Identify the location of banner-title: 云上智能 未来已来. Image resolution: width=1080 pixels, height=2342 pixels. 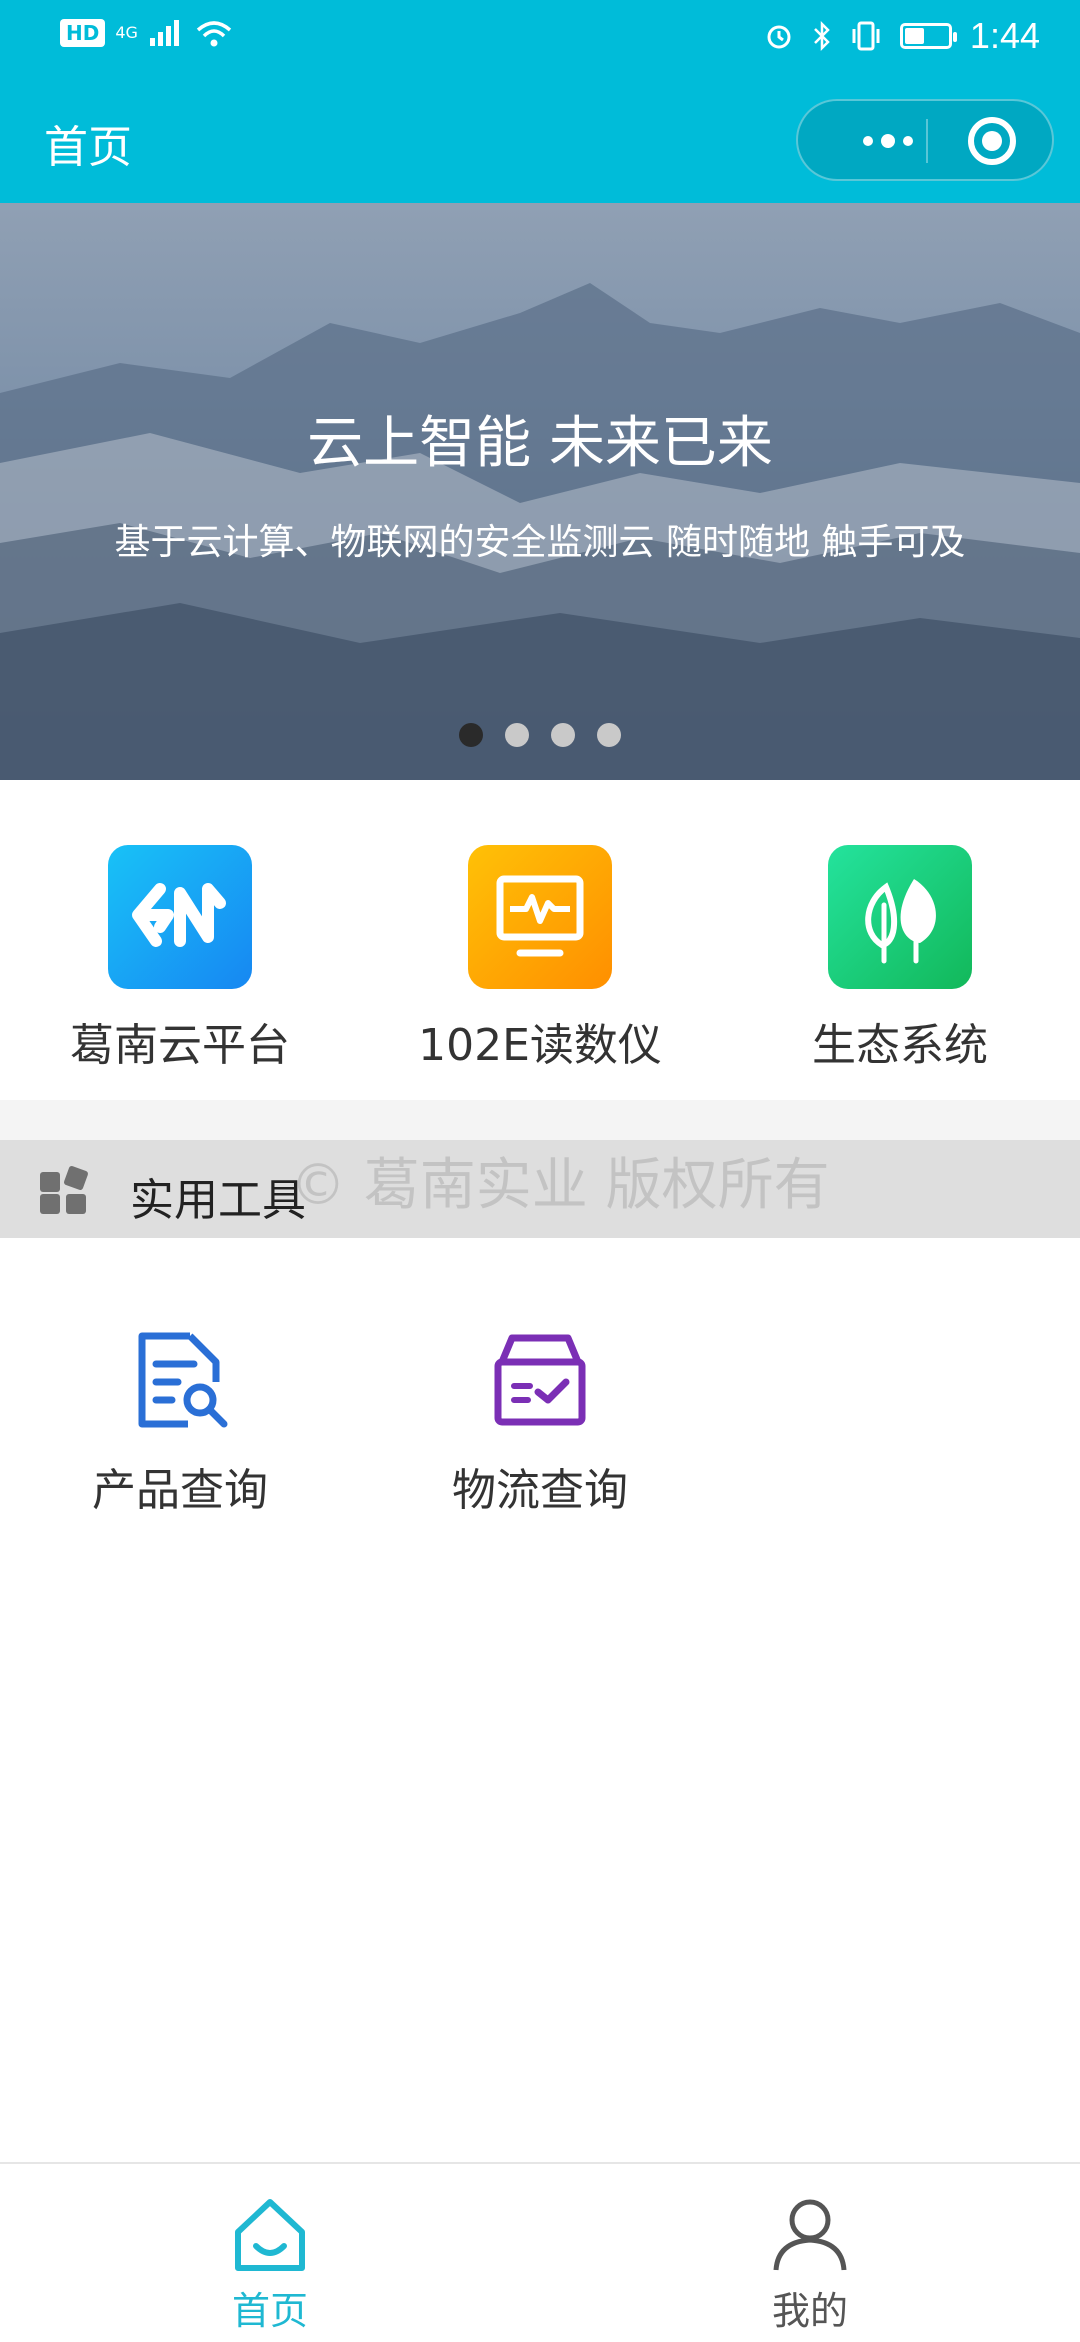
(540, 443).